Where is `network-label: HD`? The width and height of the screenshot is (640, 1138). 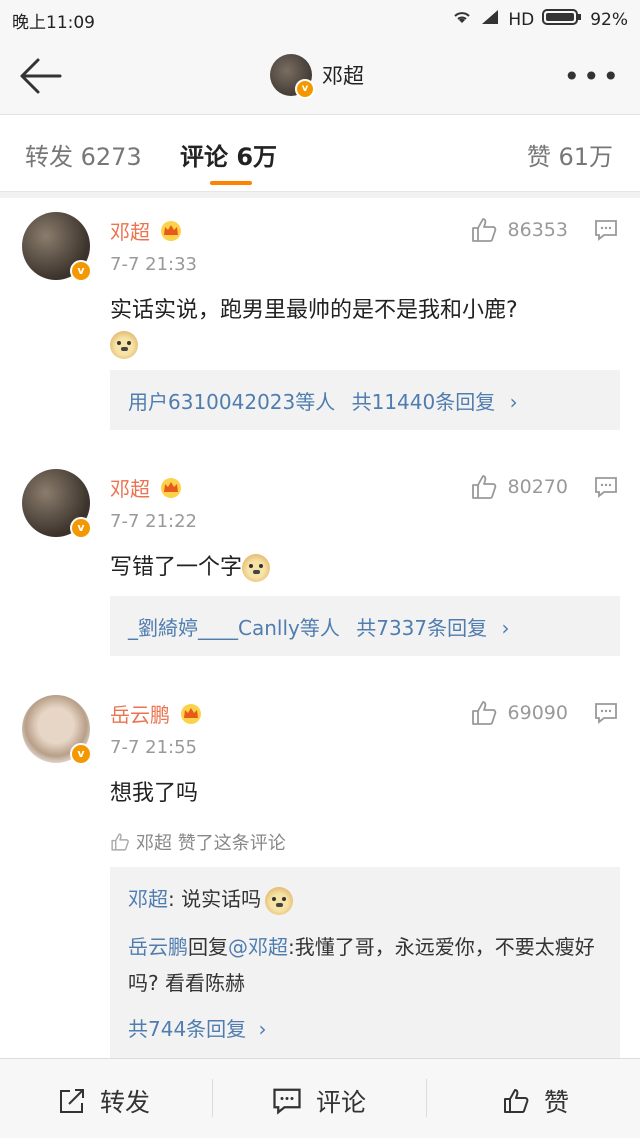
network-label: HD is located at coordinates (521, 19).